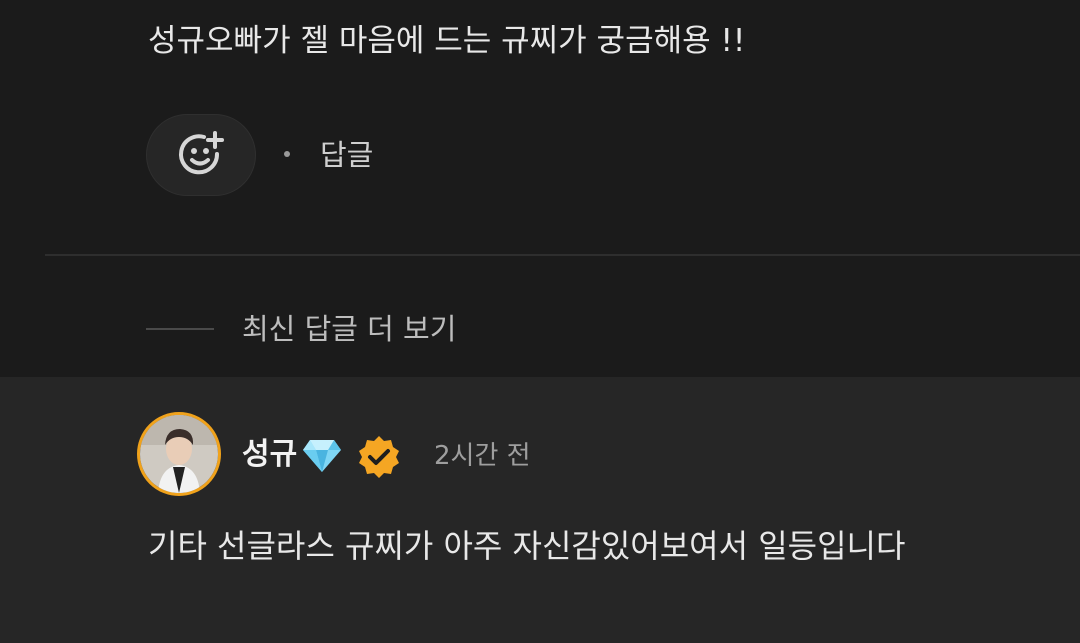 The height and width of the screenshot is (643, 1080). What do you see at coordinates (527, 546) in the screenshot?
I see `reply-text: 기타 선글라스 규찌가 아주 자신감있어보여서 일등입니다` at bounding box center [527, 546].